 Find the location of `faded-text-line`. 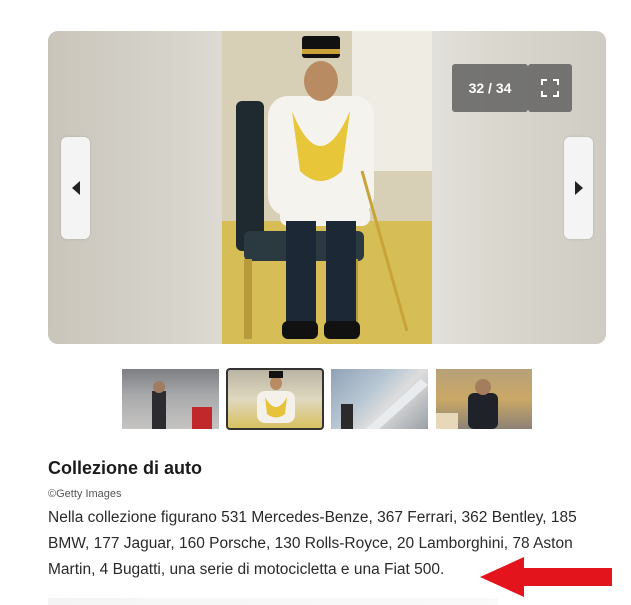

faded-text-line is located at coordinates (273, 601).